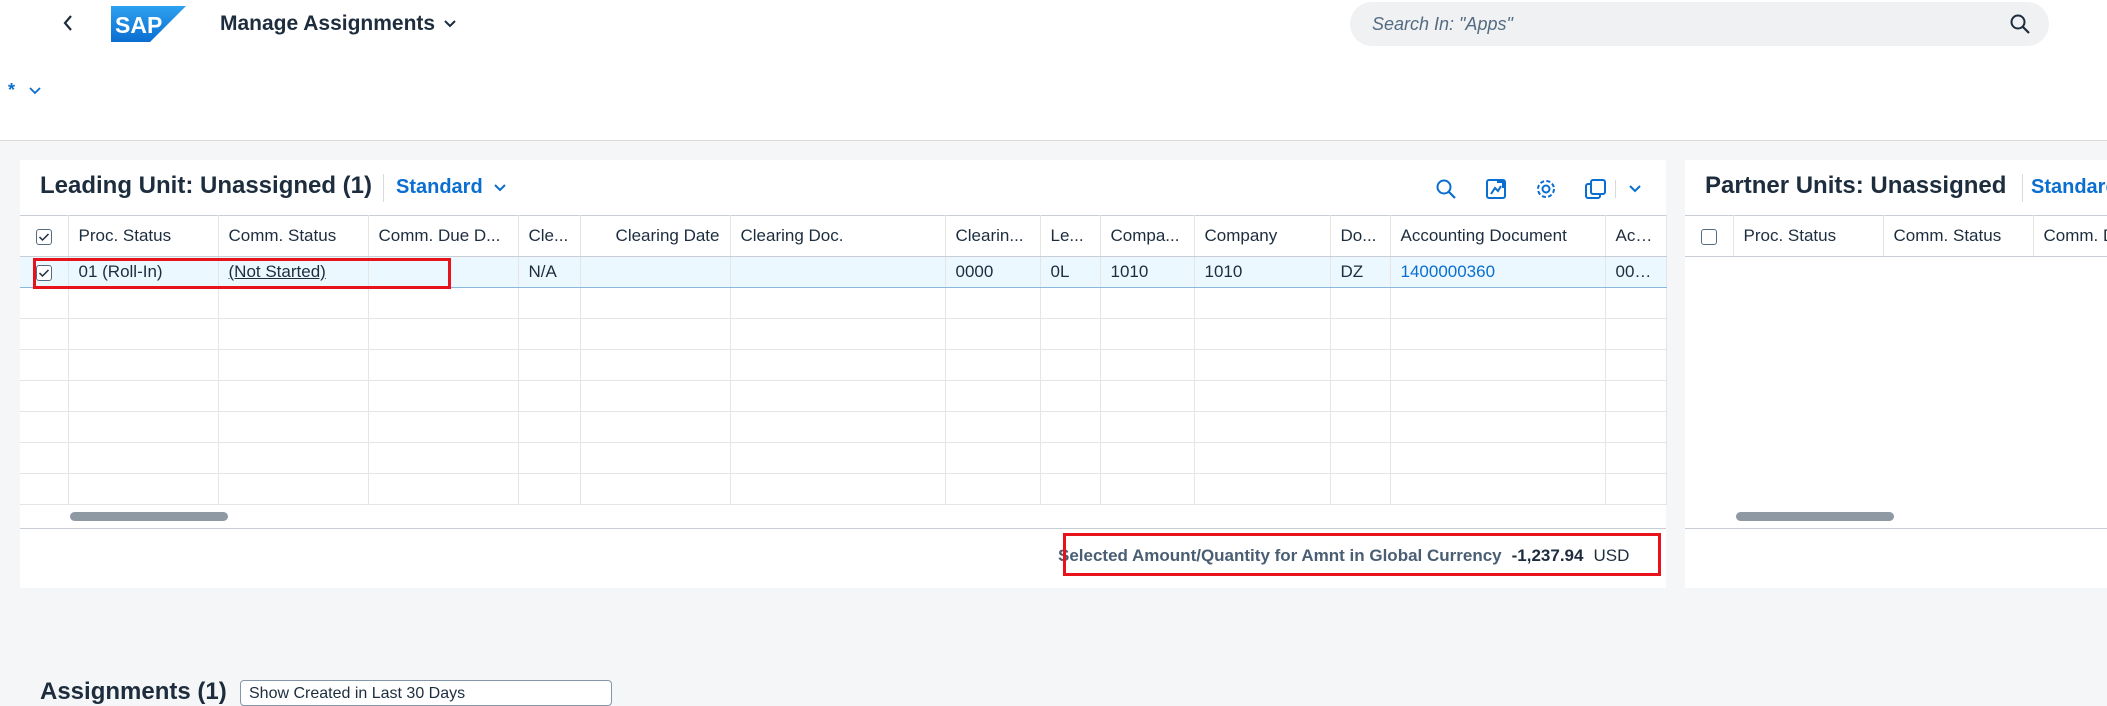  What do you see at coordinates (1856, 185) in the screenshot?
I see `partner-units-title: Partner Units: Unassigned` at bounding box center [1856, 185].